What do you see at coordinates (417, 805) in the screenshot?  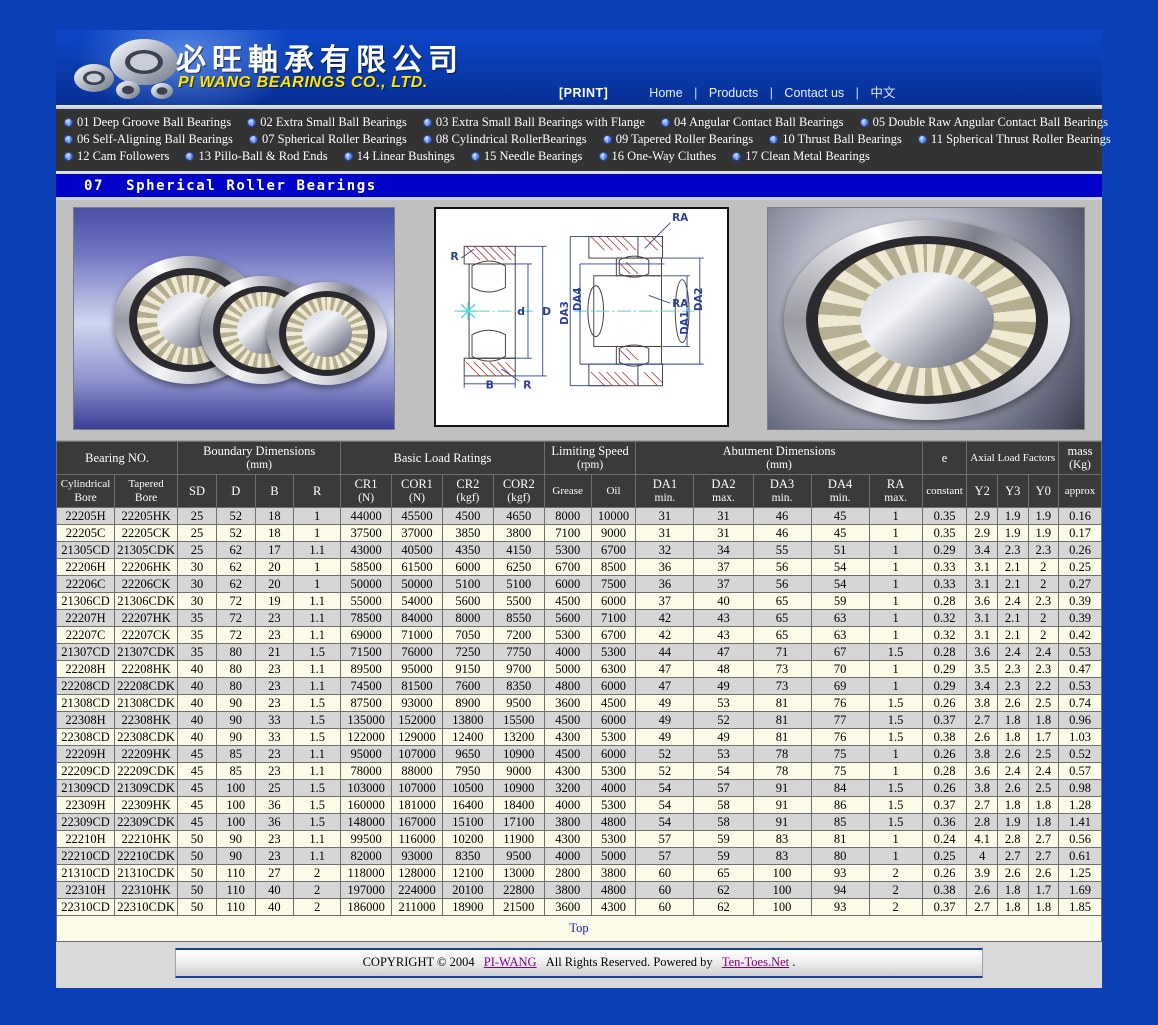 I see `table-cell: 181000` at bounding box center [417, 805].